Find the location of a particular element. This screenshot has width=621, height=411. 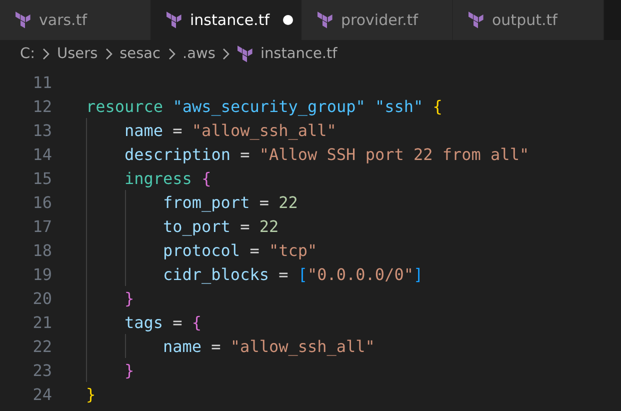

line-number: 19 is located at coordinates (42, 274).